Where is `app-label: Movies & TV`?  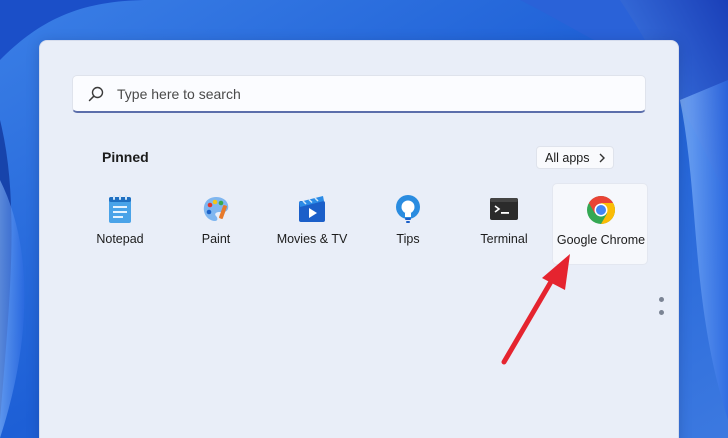
app-label: Movies & TV is located at coordinates (312, 239).